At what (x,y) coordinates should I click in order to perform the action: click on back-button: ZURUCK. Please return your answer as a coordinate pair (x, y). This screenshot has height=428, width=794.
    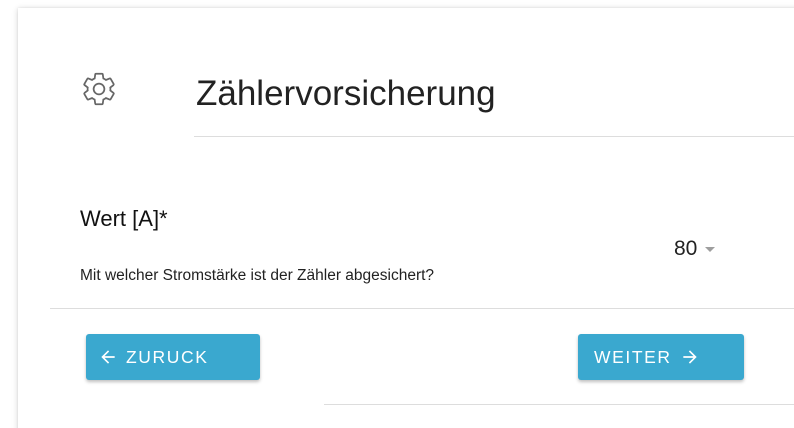
    Looking at the image, I should click on (173, 357).